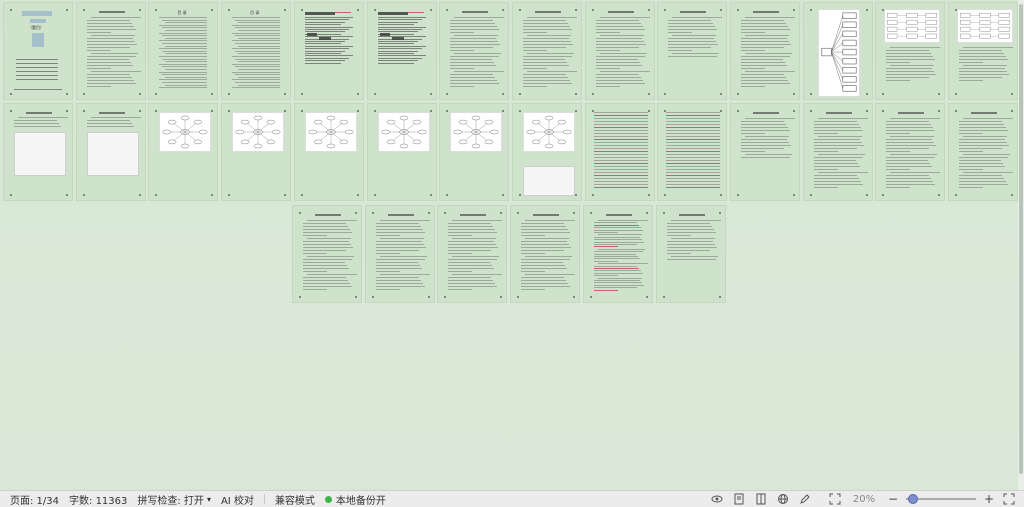 The image size is (1024, 507). What do you see at coordinates (913, 499) in the screenshot?
I see `zoom-slider-thumb` at bounding box center [913, 499].